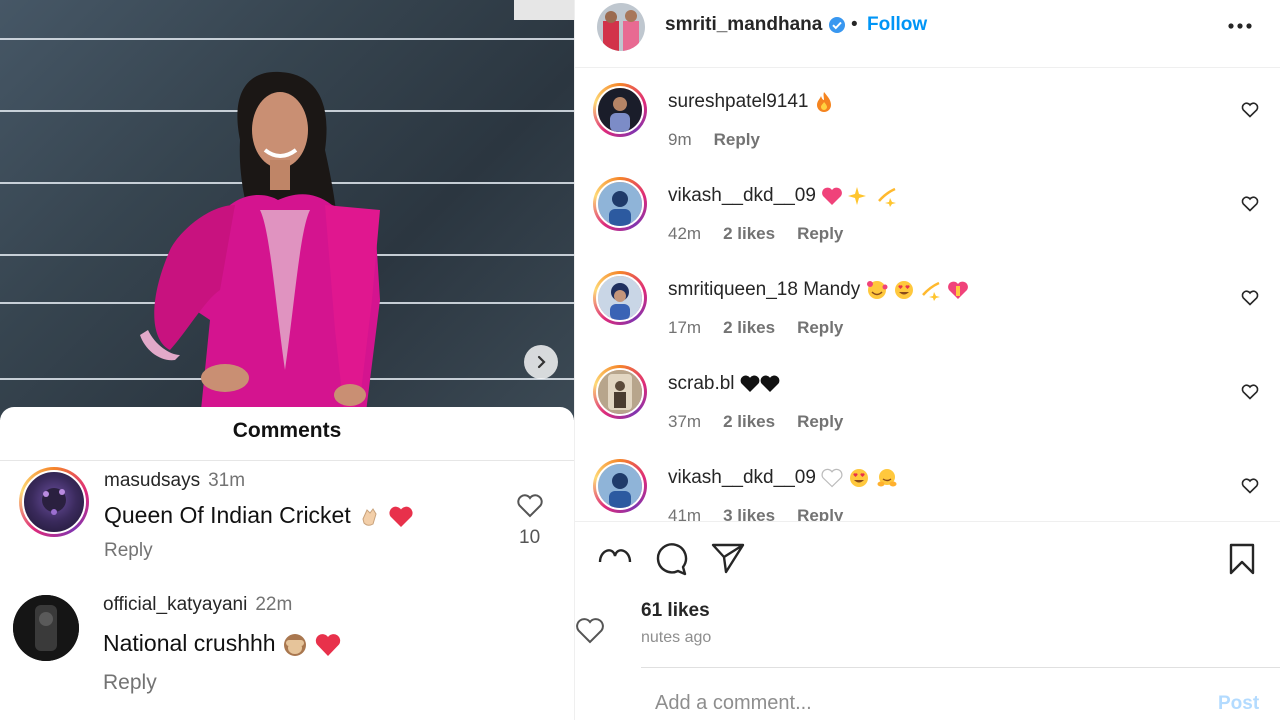 The height and width of the screenshot is (720, 1280). Describe the element at coordinates (927, 404) in the screenshot. I see `list-item: scrab.bl 37m 2 likes Reply` at that location.